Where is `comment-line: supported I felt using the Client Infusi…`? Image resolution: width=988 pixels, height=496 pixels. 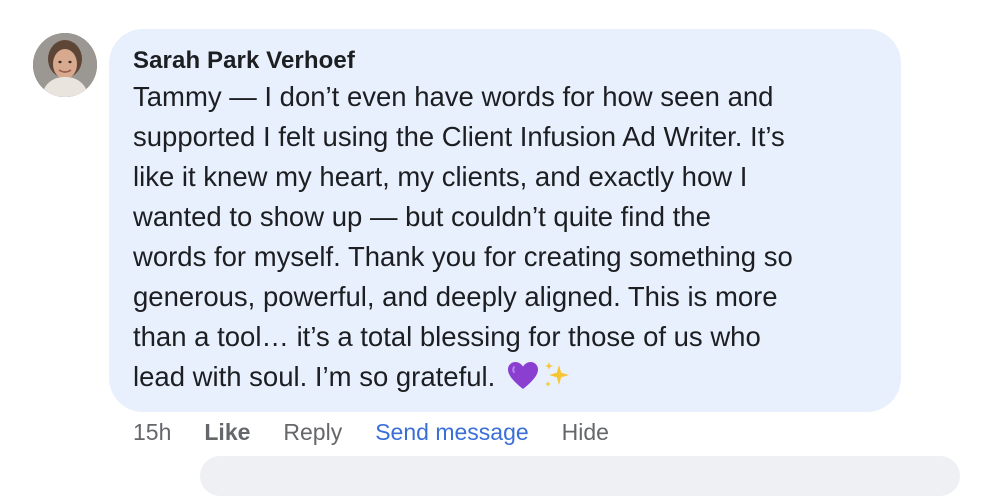 comment-line: supported I felt using the Client Infusi… is located at coordinates (459, 136).